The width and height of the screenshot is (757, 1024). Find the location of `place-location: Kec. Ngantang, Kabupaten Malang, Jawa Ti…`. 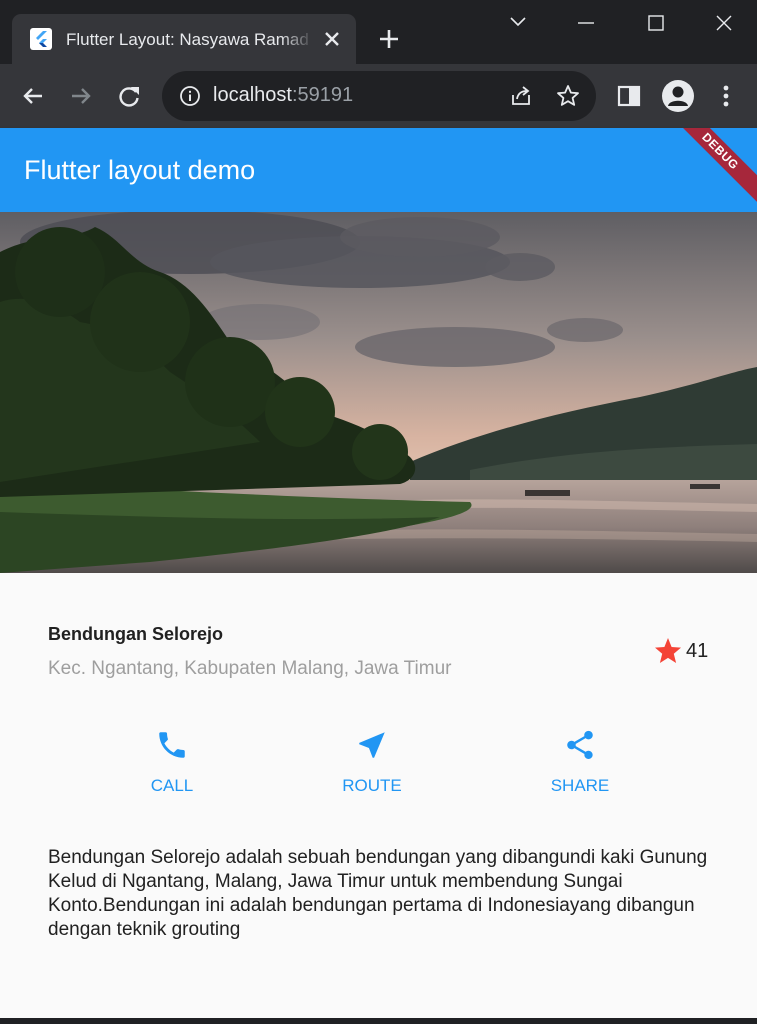

place-location: Kec. Ngantang, Kabupaten Malang, Jawa Ti… is located at coordinates (250, 668).